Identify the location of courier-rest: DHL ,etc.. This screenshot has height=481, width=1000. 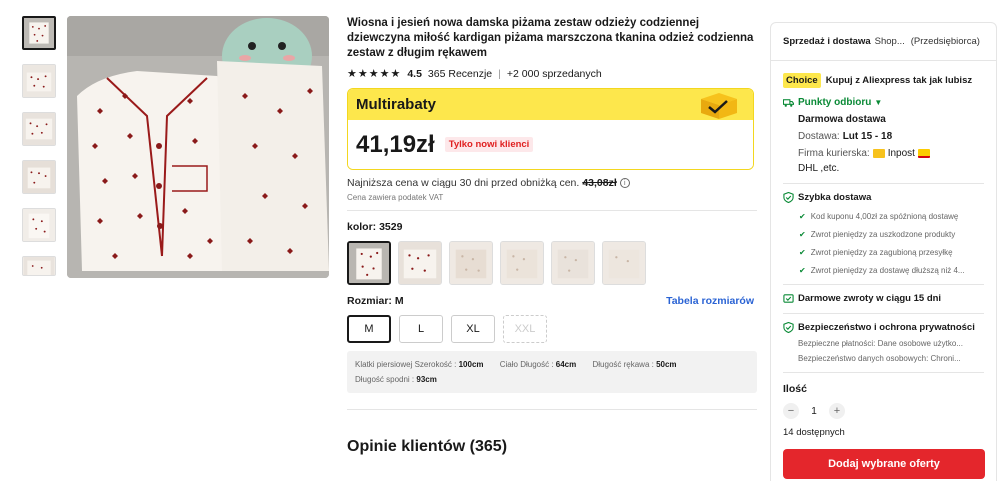
(819, 168).